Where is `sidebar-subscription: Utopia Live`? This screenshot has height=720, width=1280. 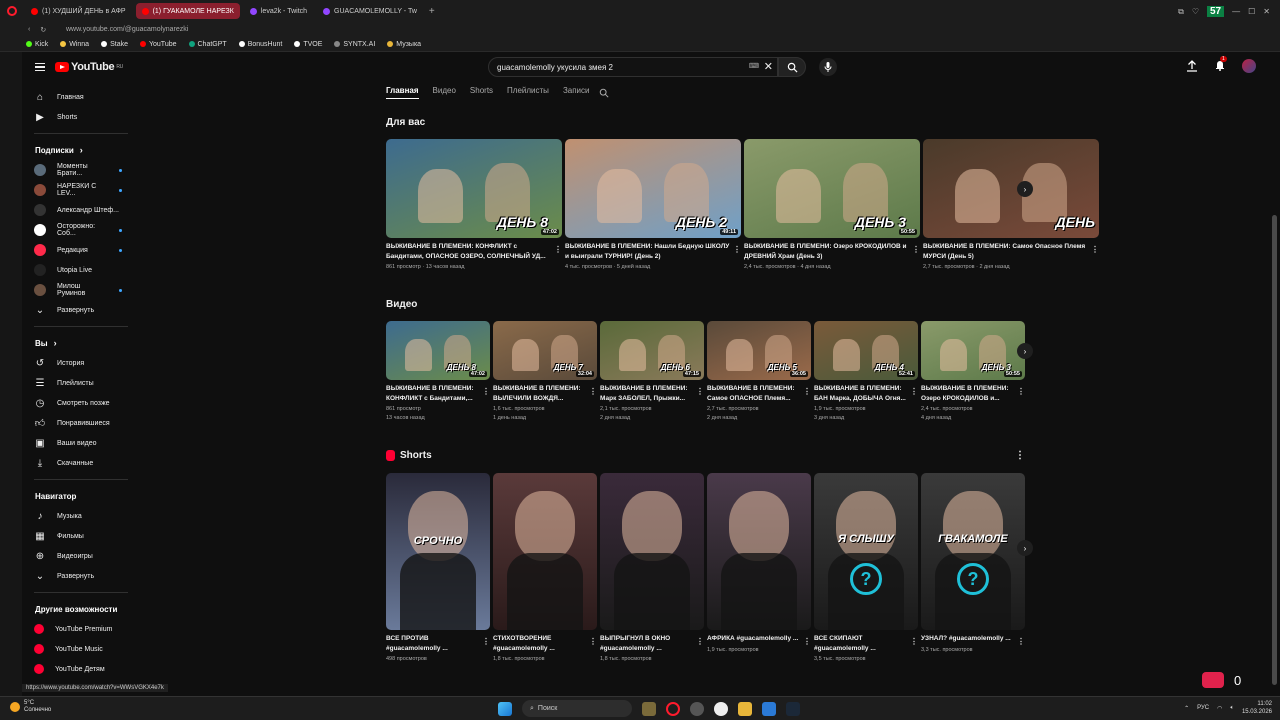 sidebar-subscription: Utopia Live is located at coordinates (81, 270).